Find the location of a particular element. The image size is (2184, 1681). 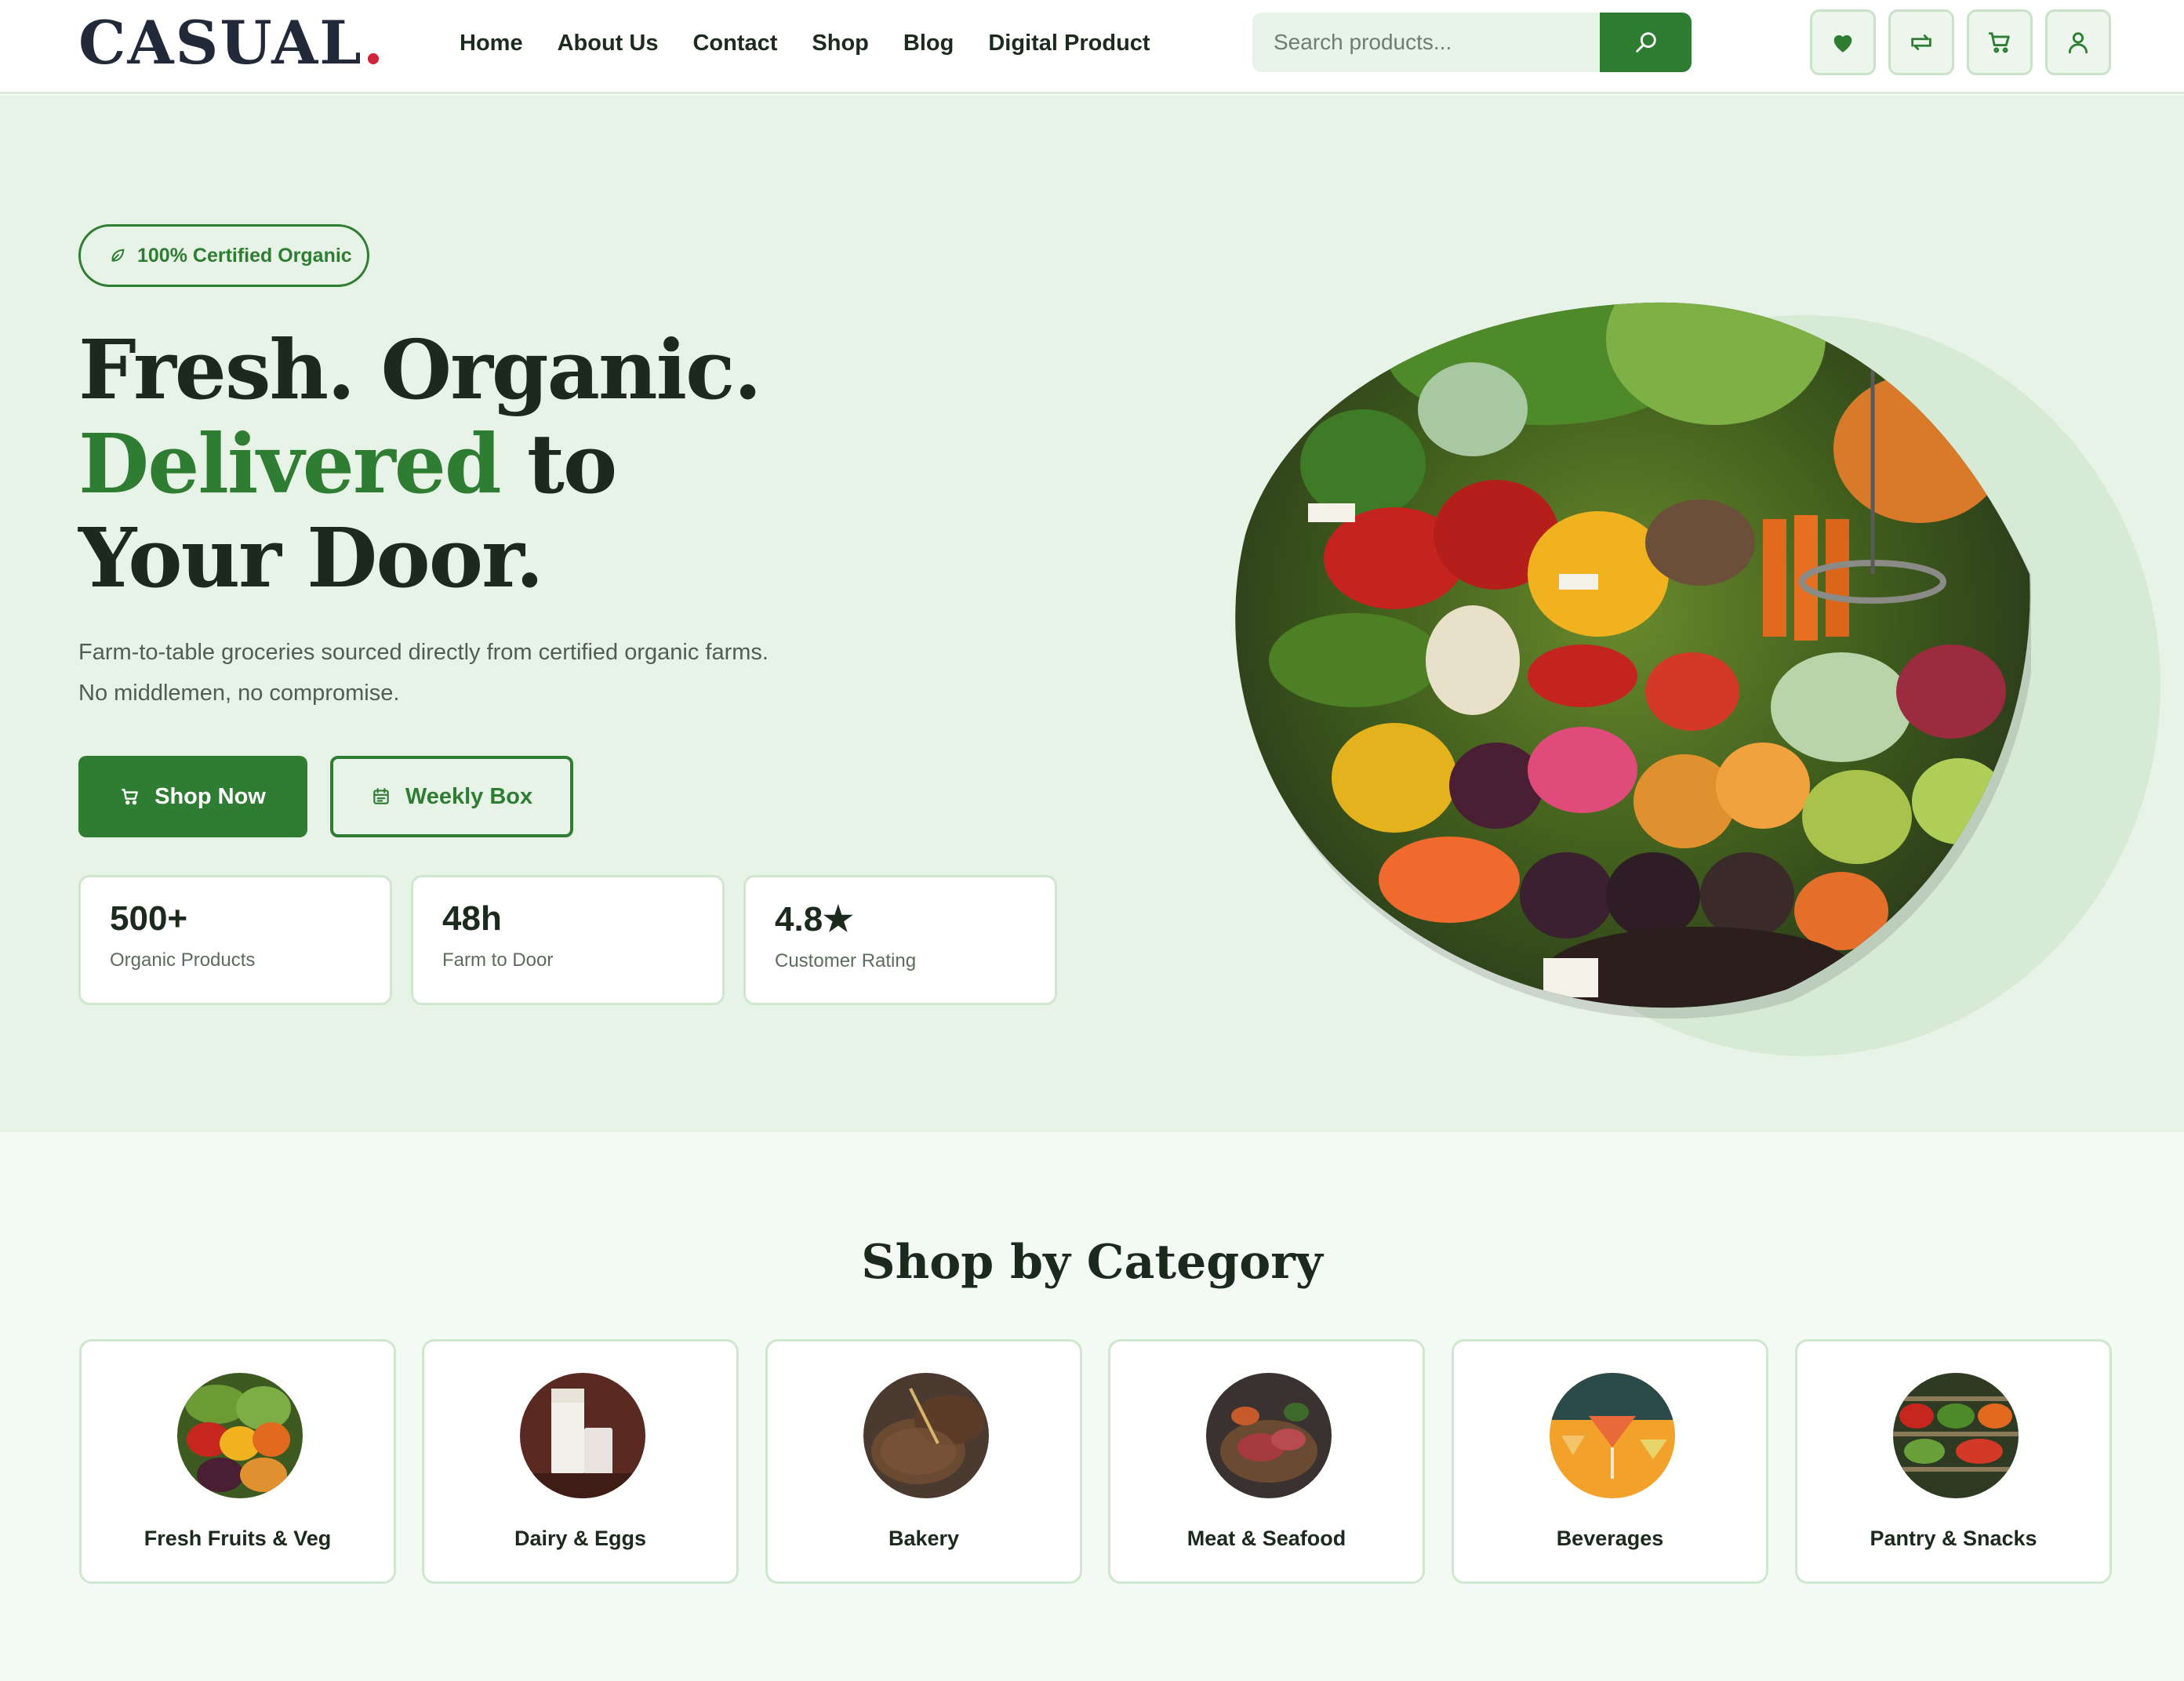

compare-icon is located at coordinates (1921, 42).